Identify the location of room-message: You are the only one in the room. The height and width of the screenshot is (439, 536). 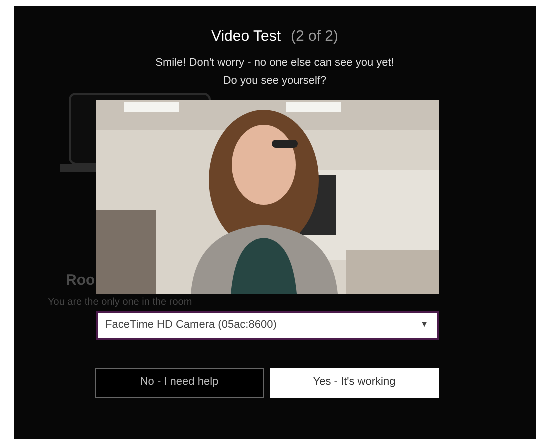
(120, 303).